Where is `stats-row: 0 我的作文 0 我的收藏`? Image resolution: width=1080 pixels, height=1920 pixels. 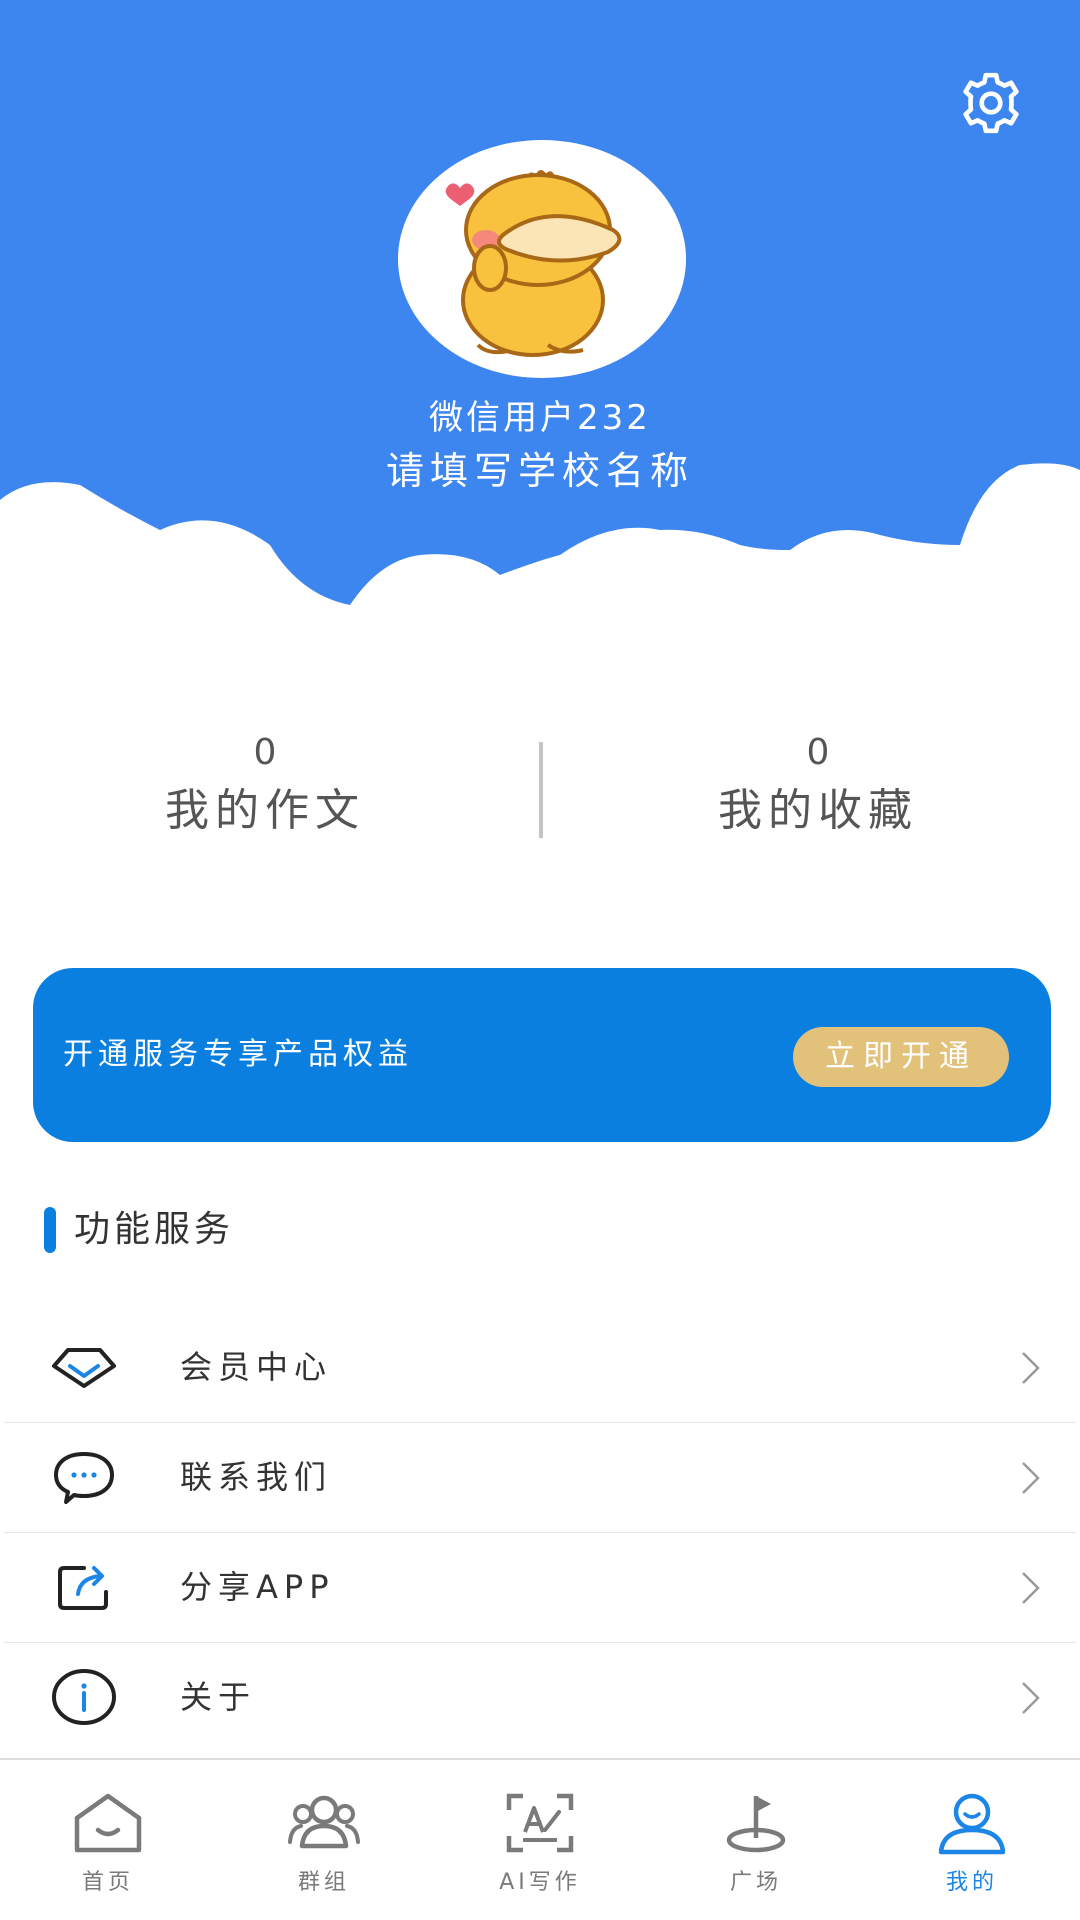
stats-row: 0 我的作文 0 我的收藏 is located at coordinates (540, 795).